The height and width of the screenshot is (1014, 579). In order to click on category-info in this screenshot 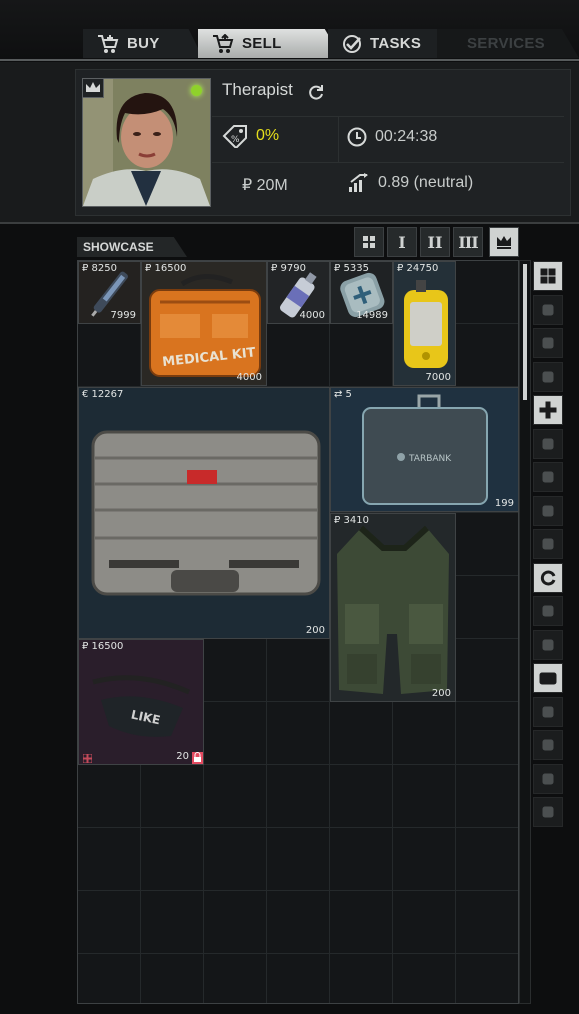, I will do `click(548, 812)`.